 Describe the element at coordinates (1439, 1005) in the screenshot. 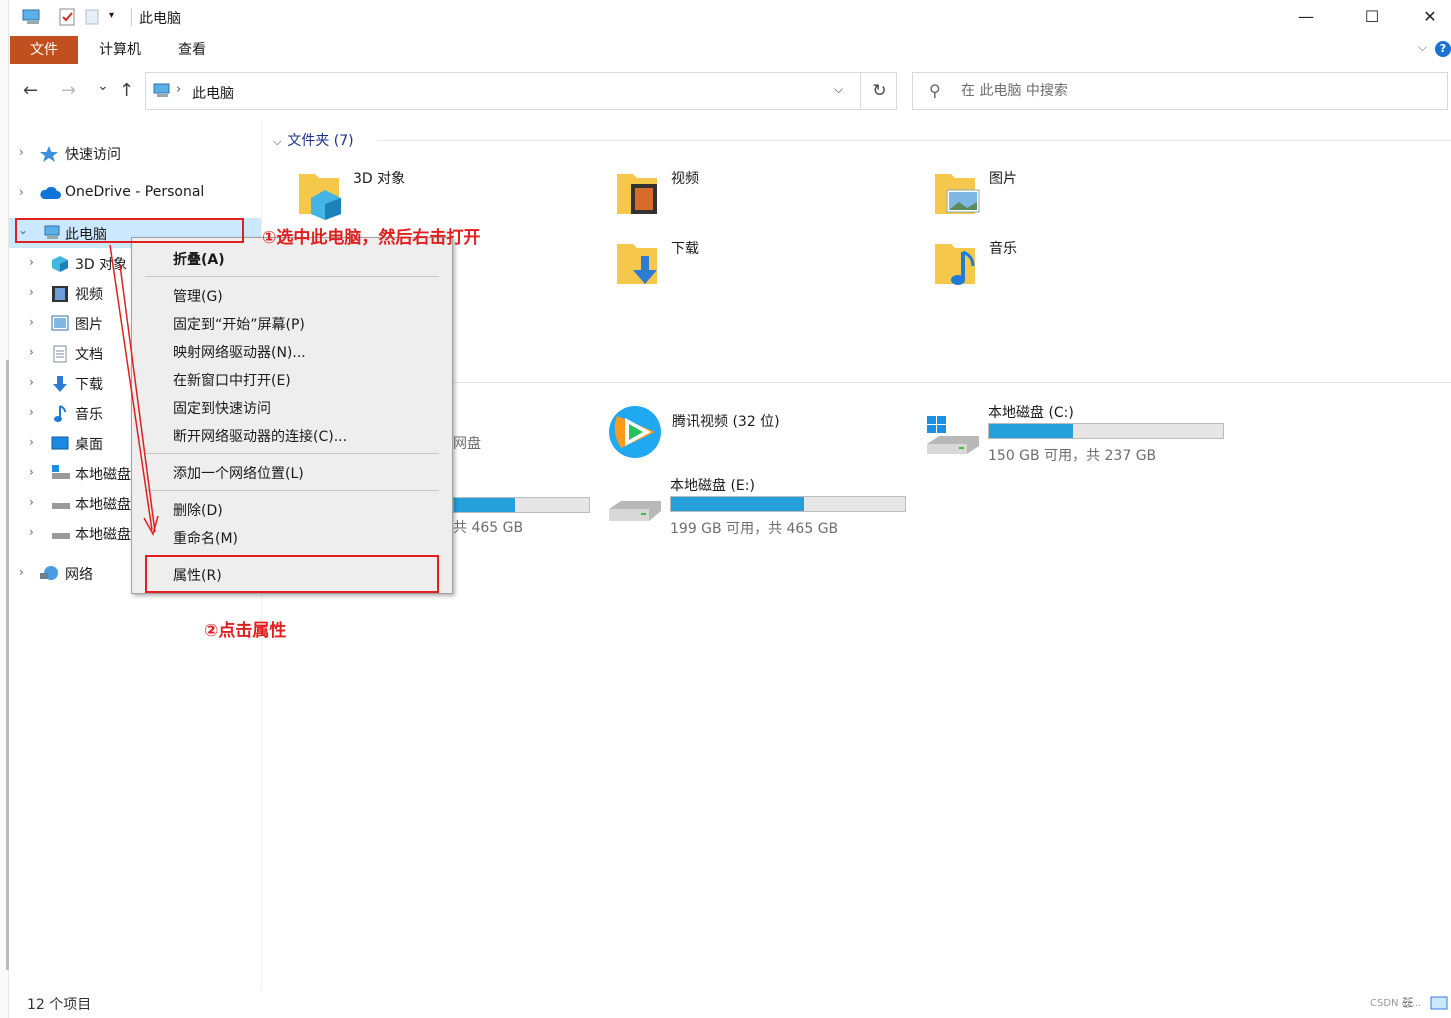

I see `large-icons-view-icon` at that location.